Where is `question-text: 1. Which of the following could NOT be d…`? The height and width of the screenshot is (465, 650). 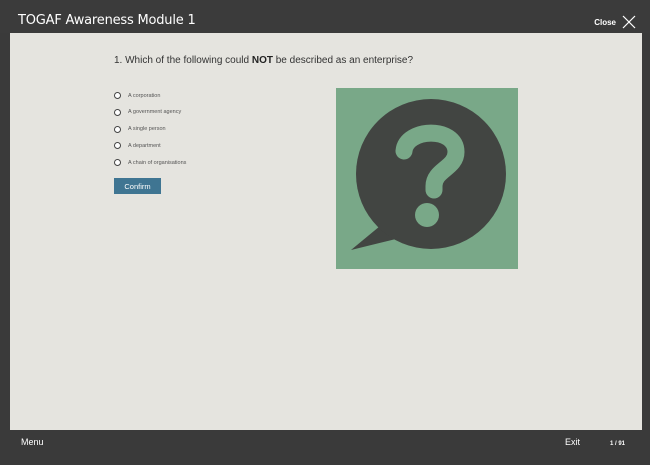 question-text: 1. Which of the following could NOT be d… is located at coordinates (264, 60).